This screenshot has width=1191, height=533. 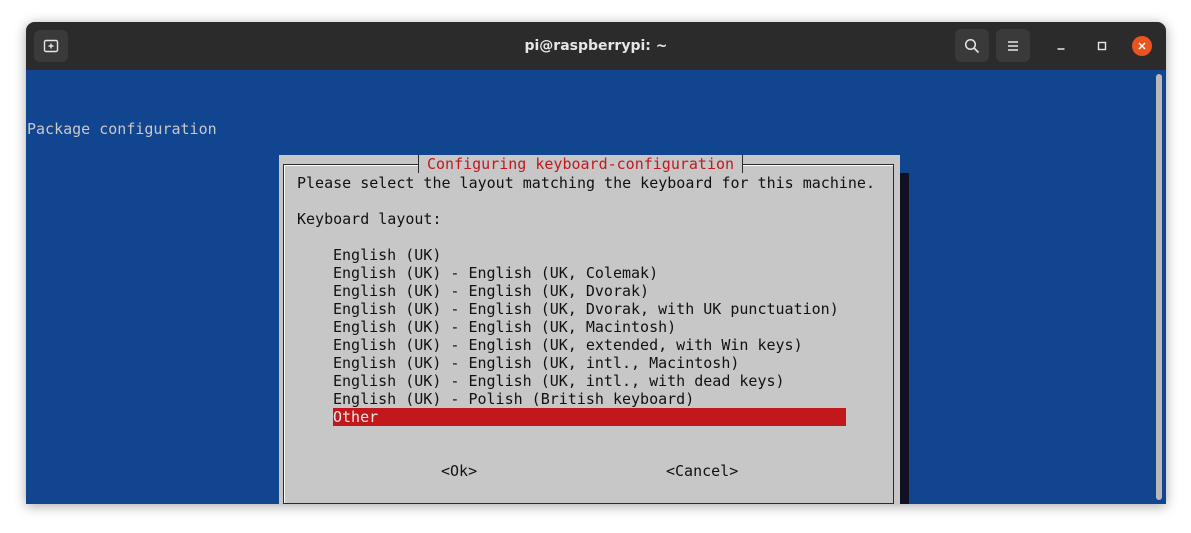 I want to click on ok-button: <Ok>, so click(x=459, y=471).